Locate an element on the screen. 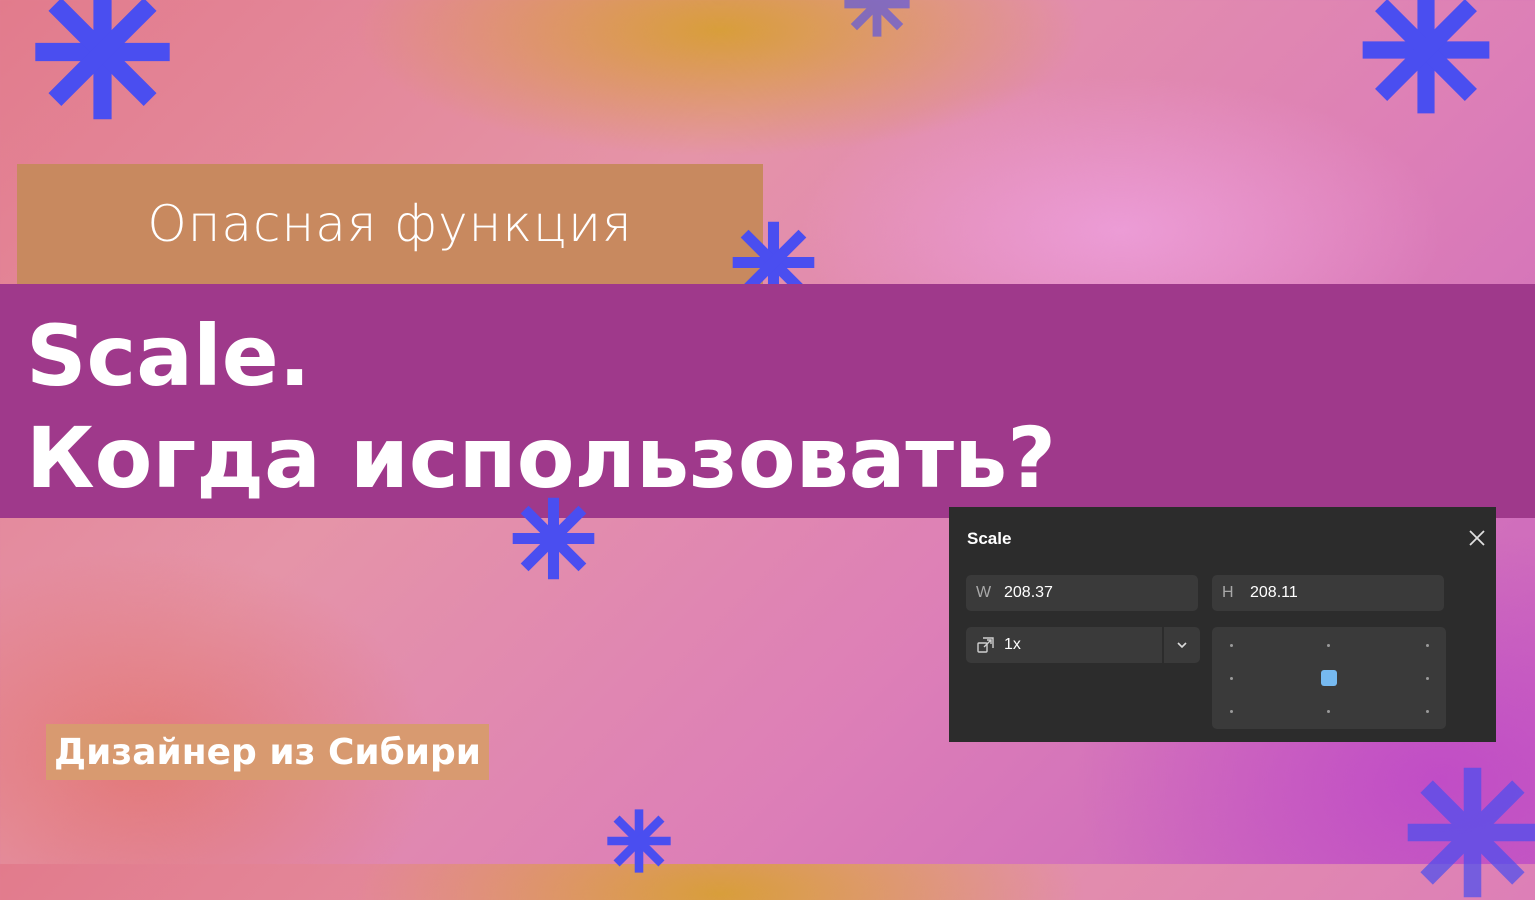  subtitle-banner: Опасная функция is located at coordinates (390, 224).